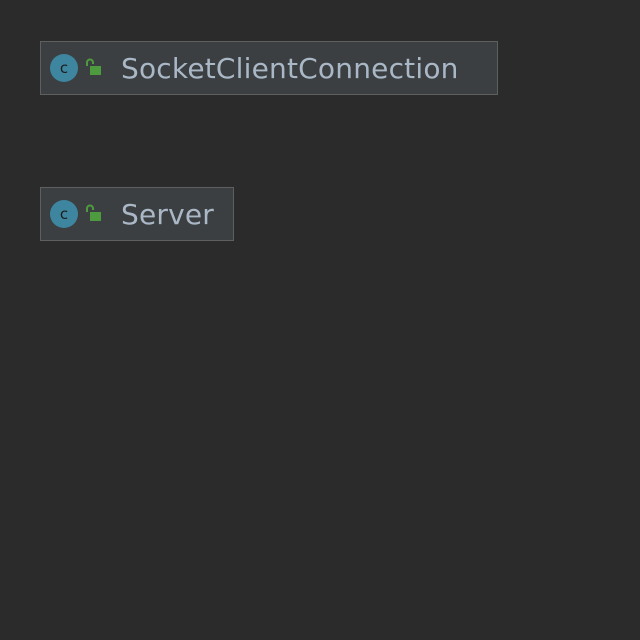 The height and width of the screenshot is (640, 640). Describe the element at coordinates (290, 68) in the screenshot. I see `class-name: SocketClientConnection` at that location.